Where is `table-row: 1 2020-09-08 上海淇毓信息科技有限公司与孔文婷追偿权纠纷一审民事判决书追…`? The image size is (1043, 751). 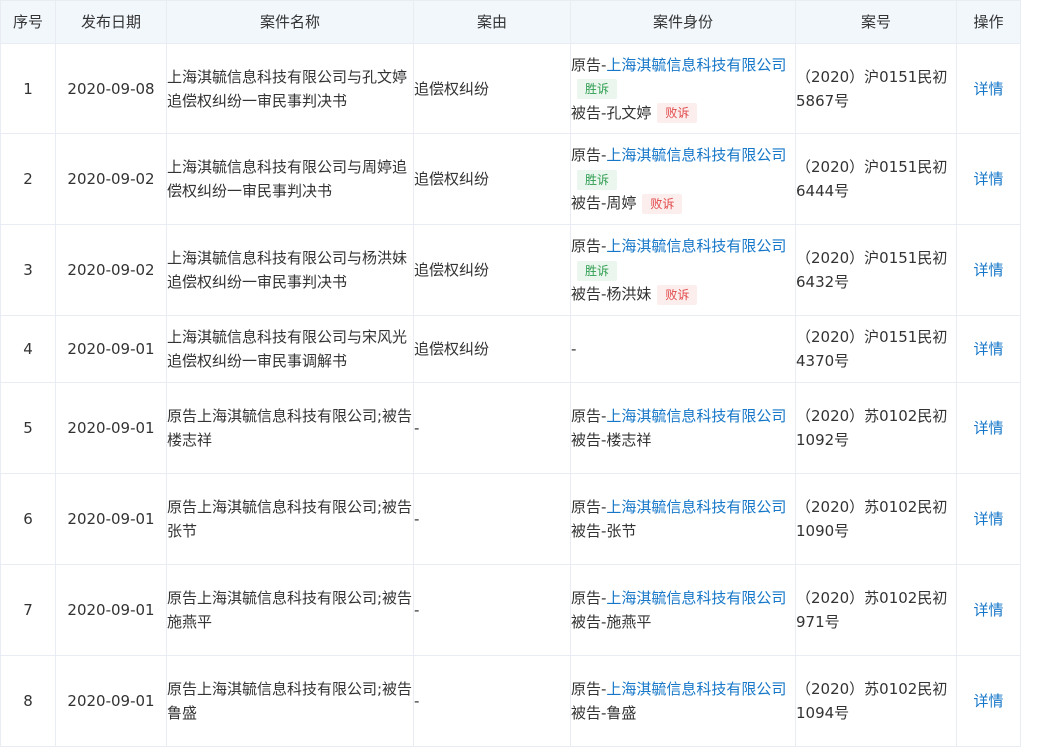 table-row: 1 2020-09-08 上海淇毓信息科技有限公司与孔文婷追偿权纠纷一审民事判决书追… is located at coordinates (510, 88).